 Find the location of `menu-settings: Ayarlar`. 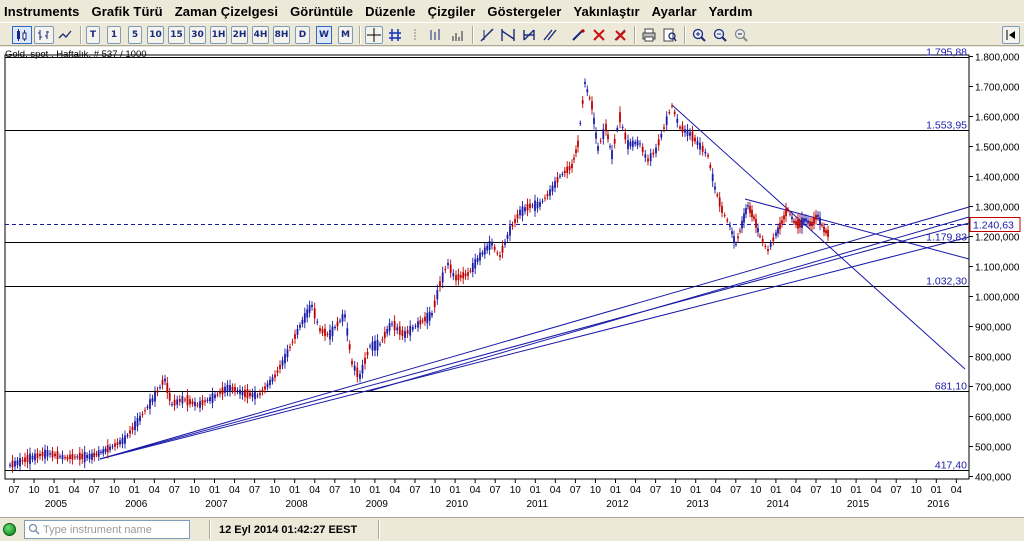

menu-settings: Ayarlar is located at coordinates (674, 11).